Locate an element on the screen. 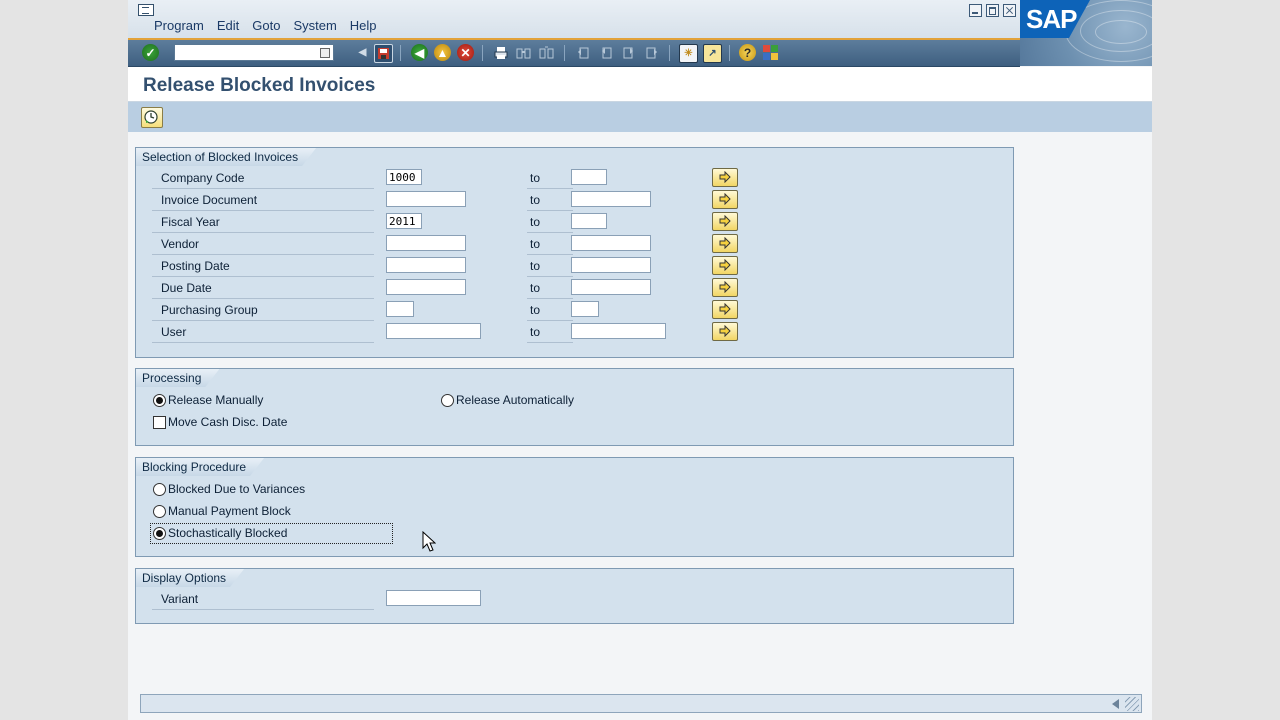 This screenshot has height=720, width=1280. row-due-date: Due Date to is located at coordinates (582, 289).